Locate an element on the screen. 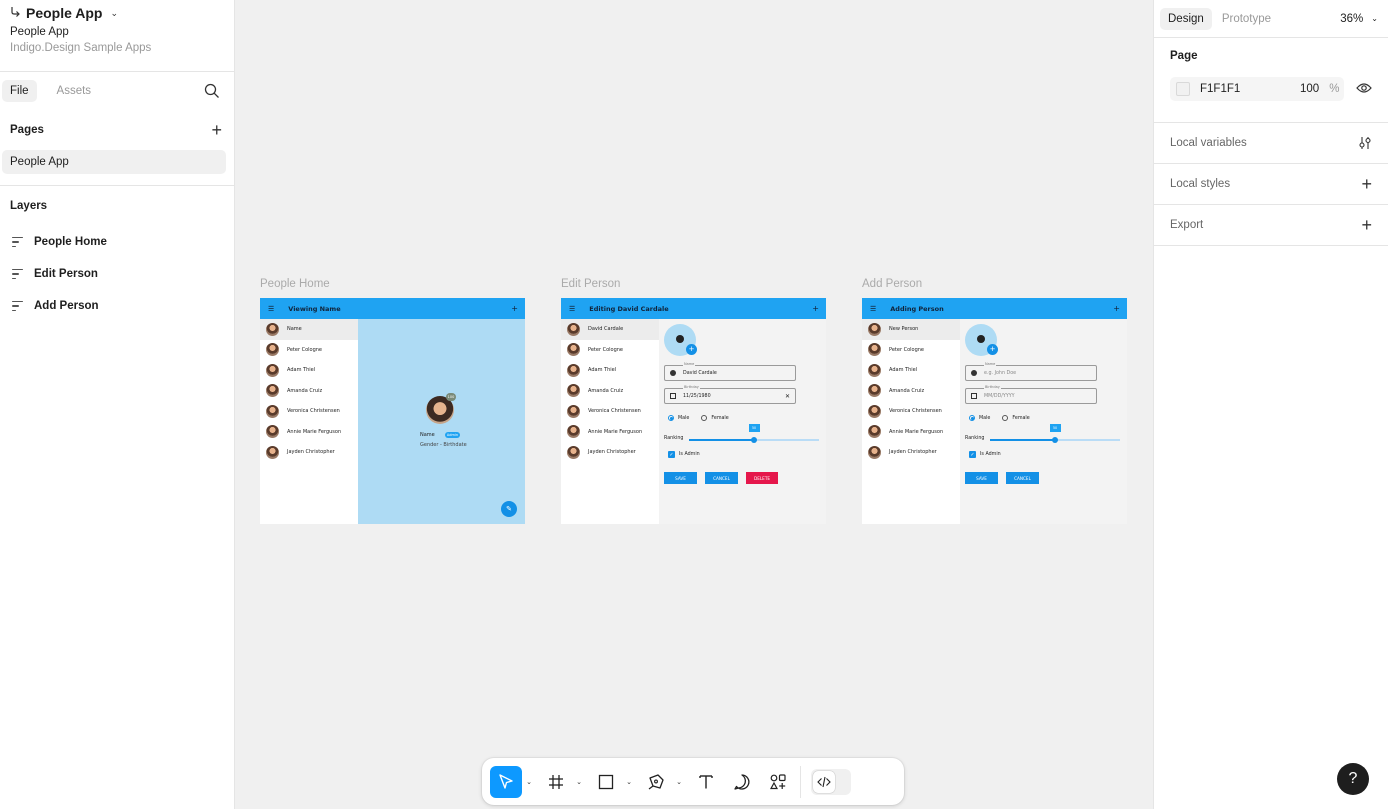 The height and width of the screenshot is (809, 1388). name-label: Name is located at coordinates (689, 364).